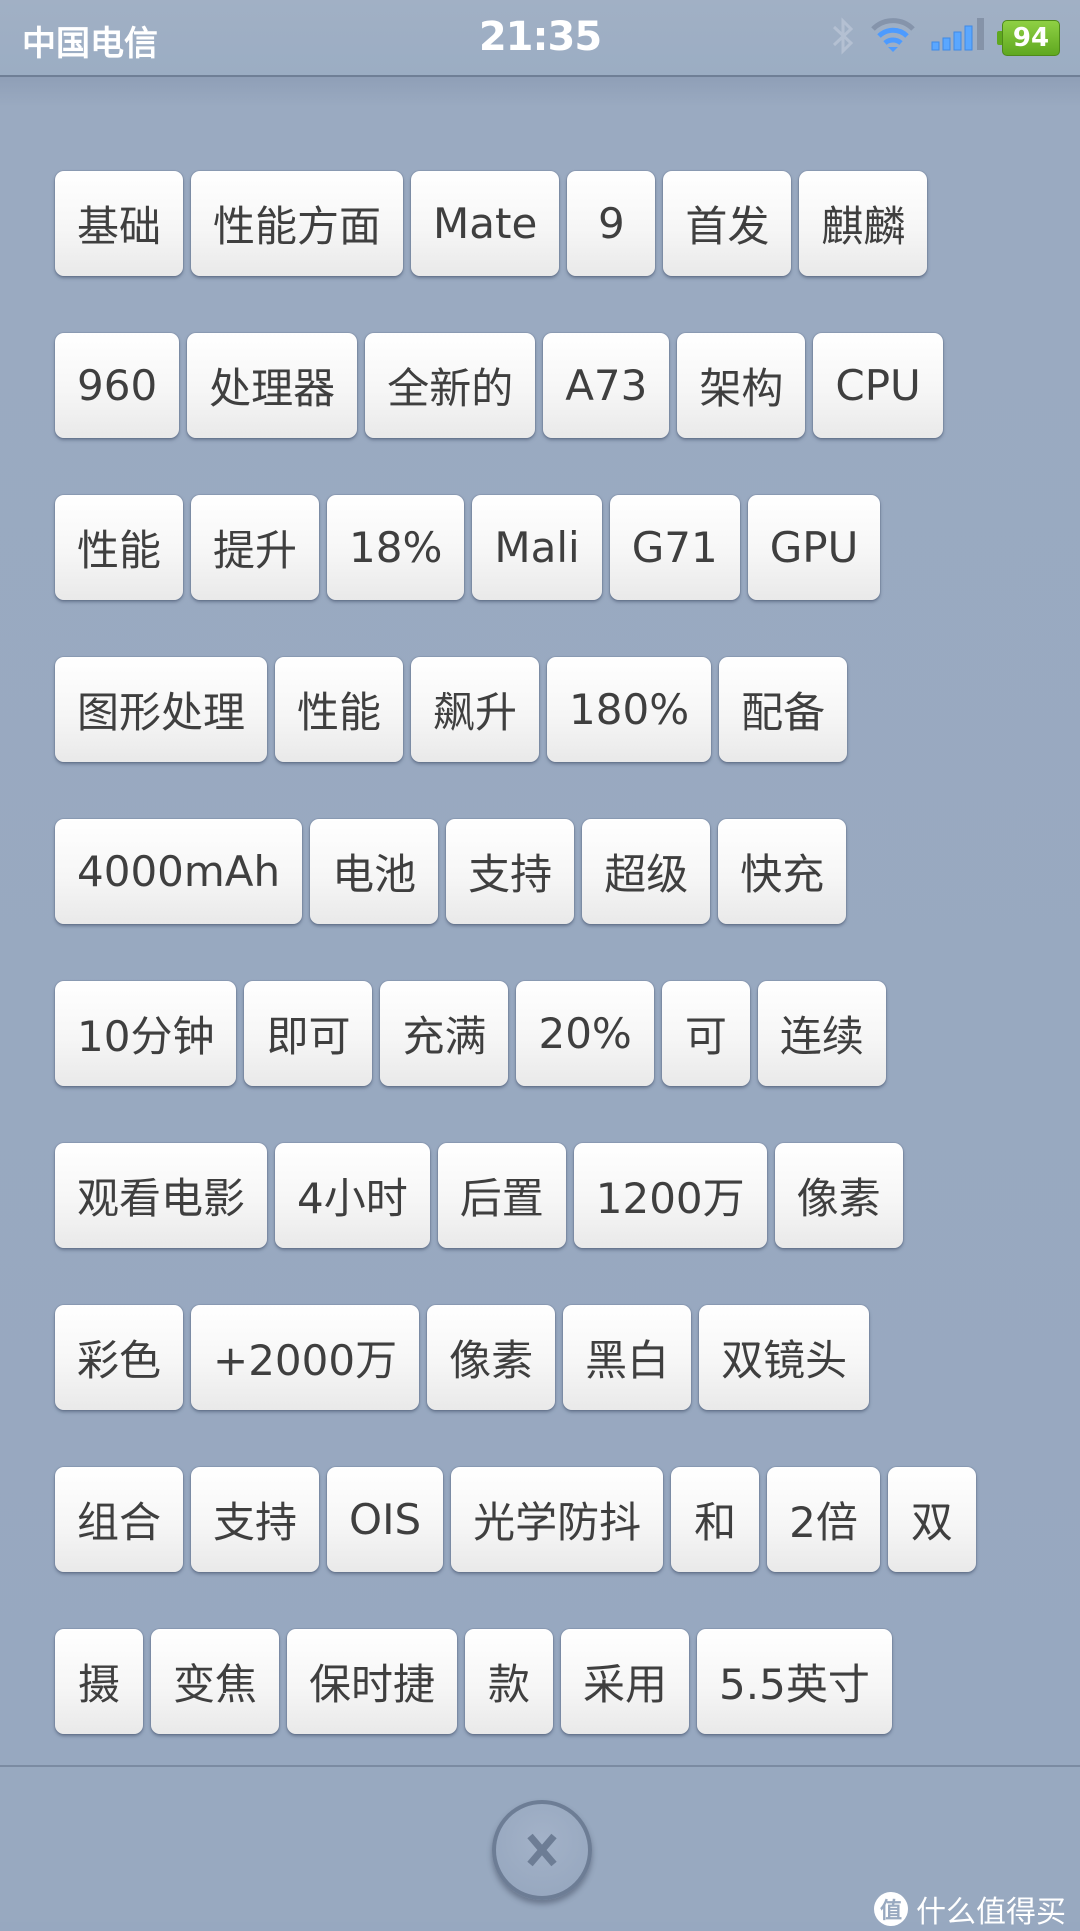 The image size is (1080, 1931). What do you see at coordinates (272, 385) in the screenshot?
I see `token-chip: 处理器` at bounding box center [272, 385].